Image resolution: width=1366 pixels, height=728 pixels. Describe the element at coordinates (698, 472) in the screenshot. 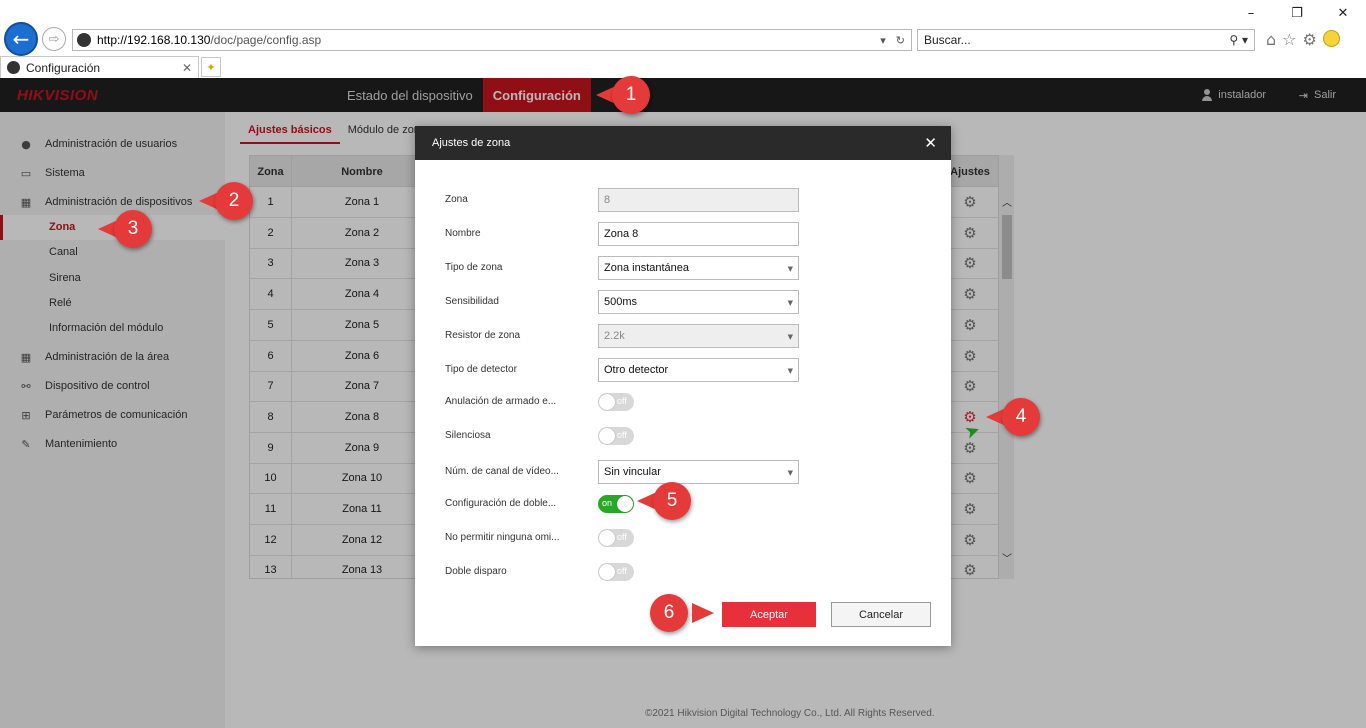

I see `canal-video-select: Sin vincular ▼` at that location.